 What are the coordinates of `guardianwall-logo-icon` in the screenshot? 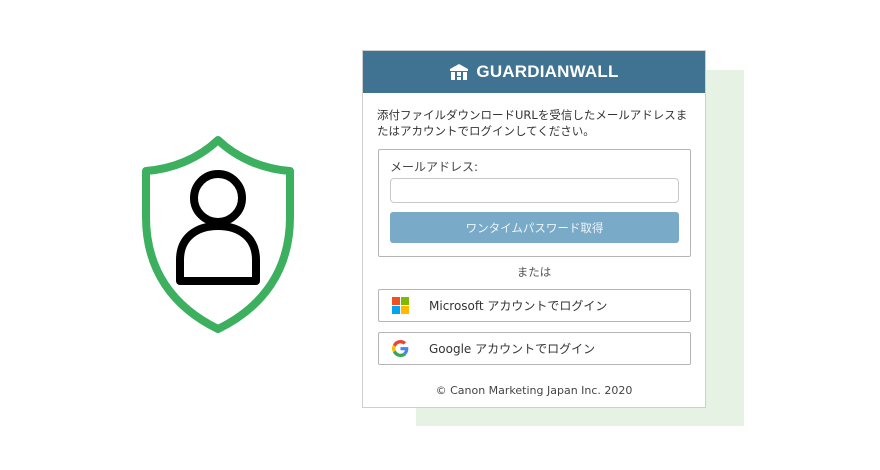 It's located at (459, 72).